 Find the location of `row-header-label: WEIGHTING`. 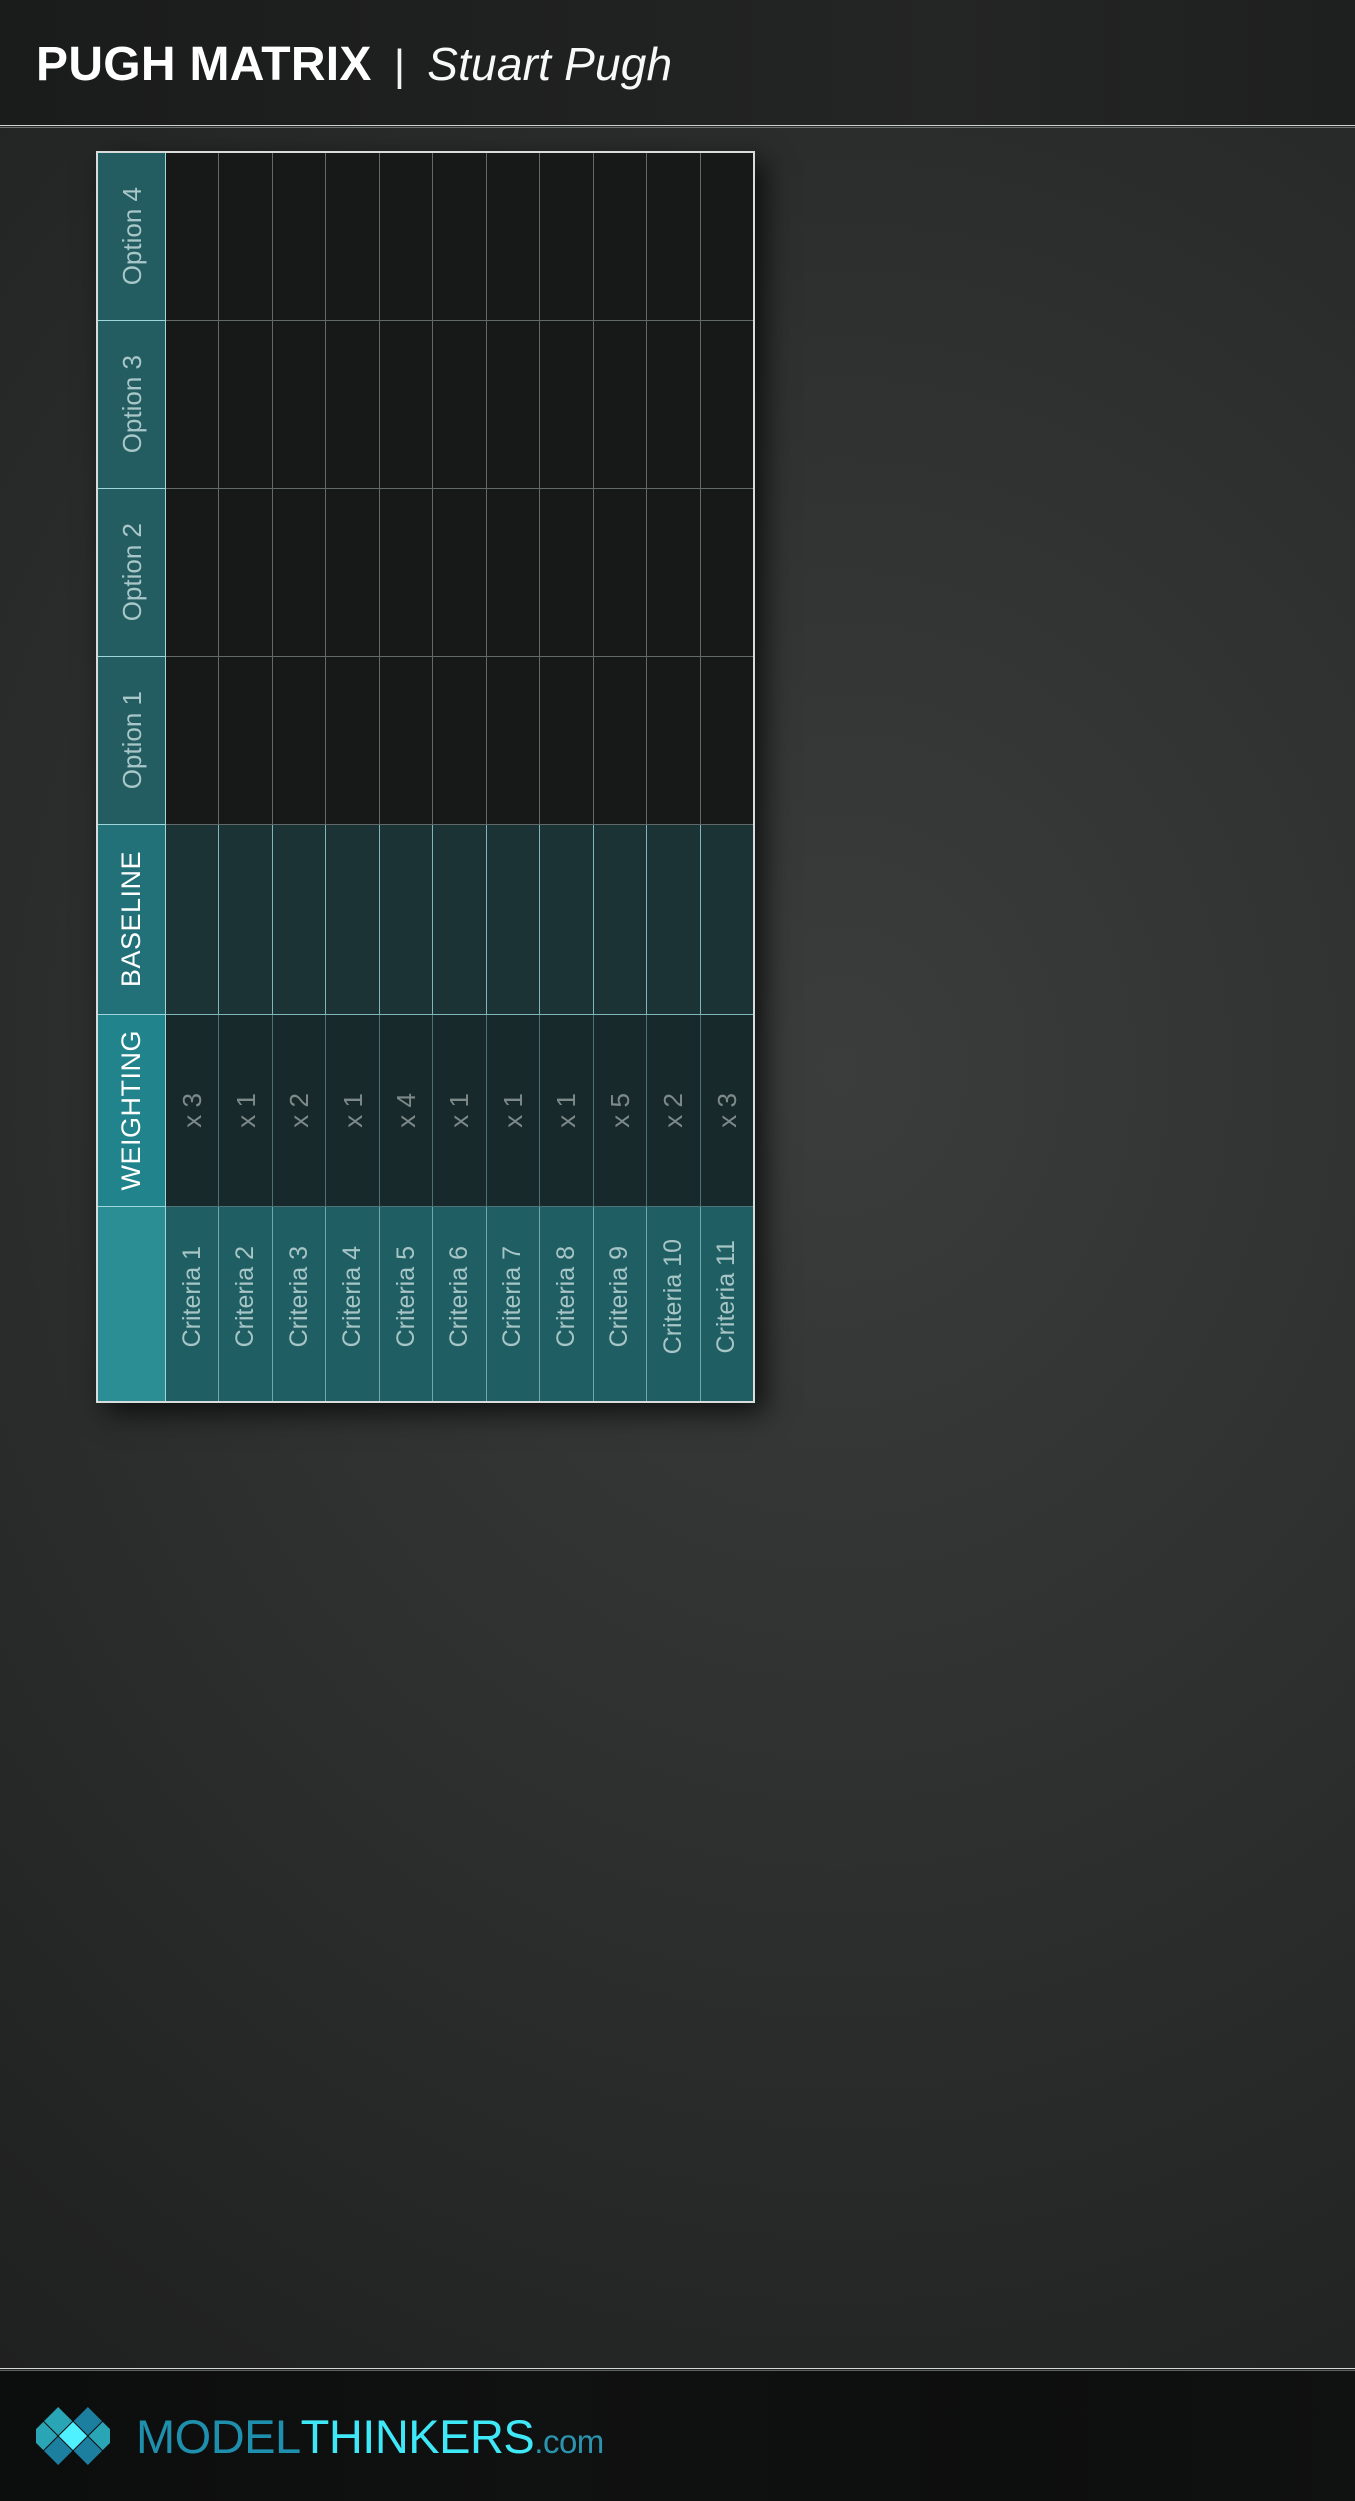

row-header-label: WEIGHTING is located at coordinates (131, 1110).